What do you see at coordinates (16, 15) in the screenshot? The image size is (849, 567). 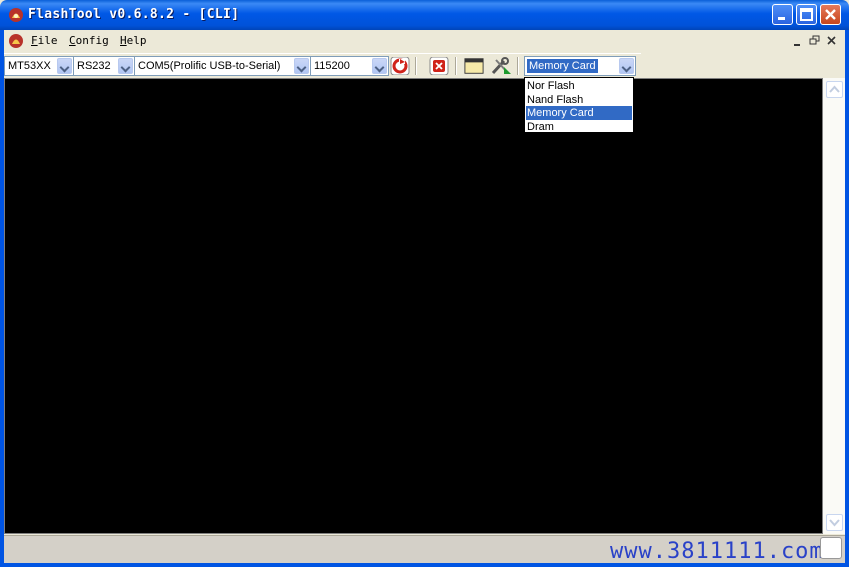 I see `app-icon` at bounding box center [16, 15].